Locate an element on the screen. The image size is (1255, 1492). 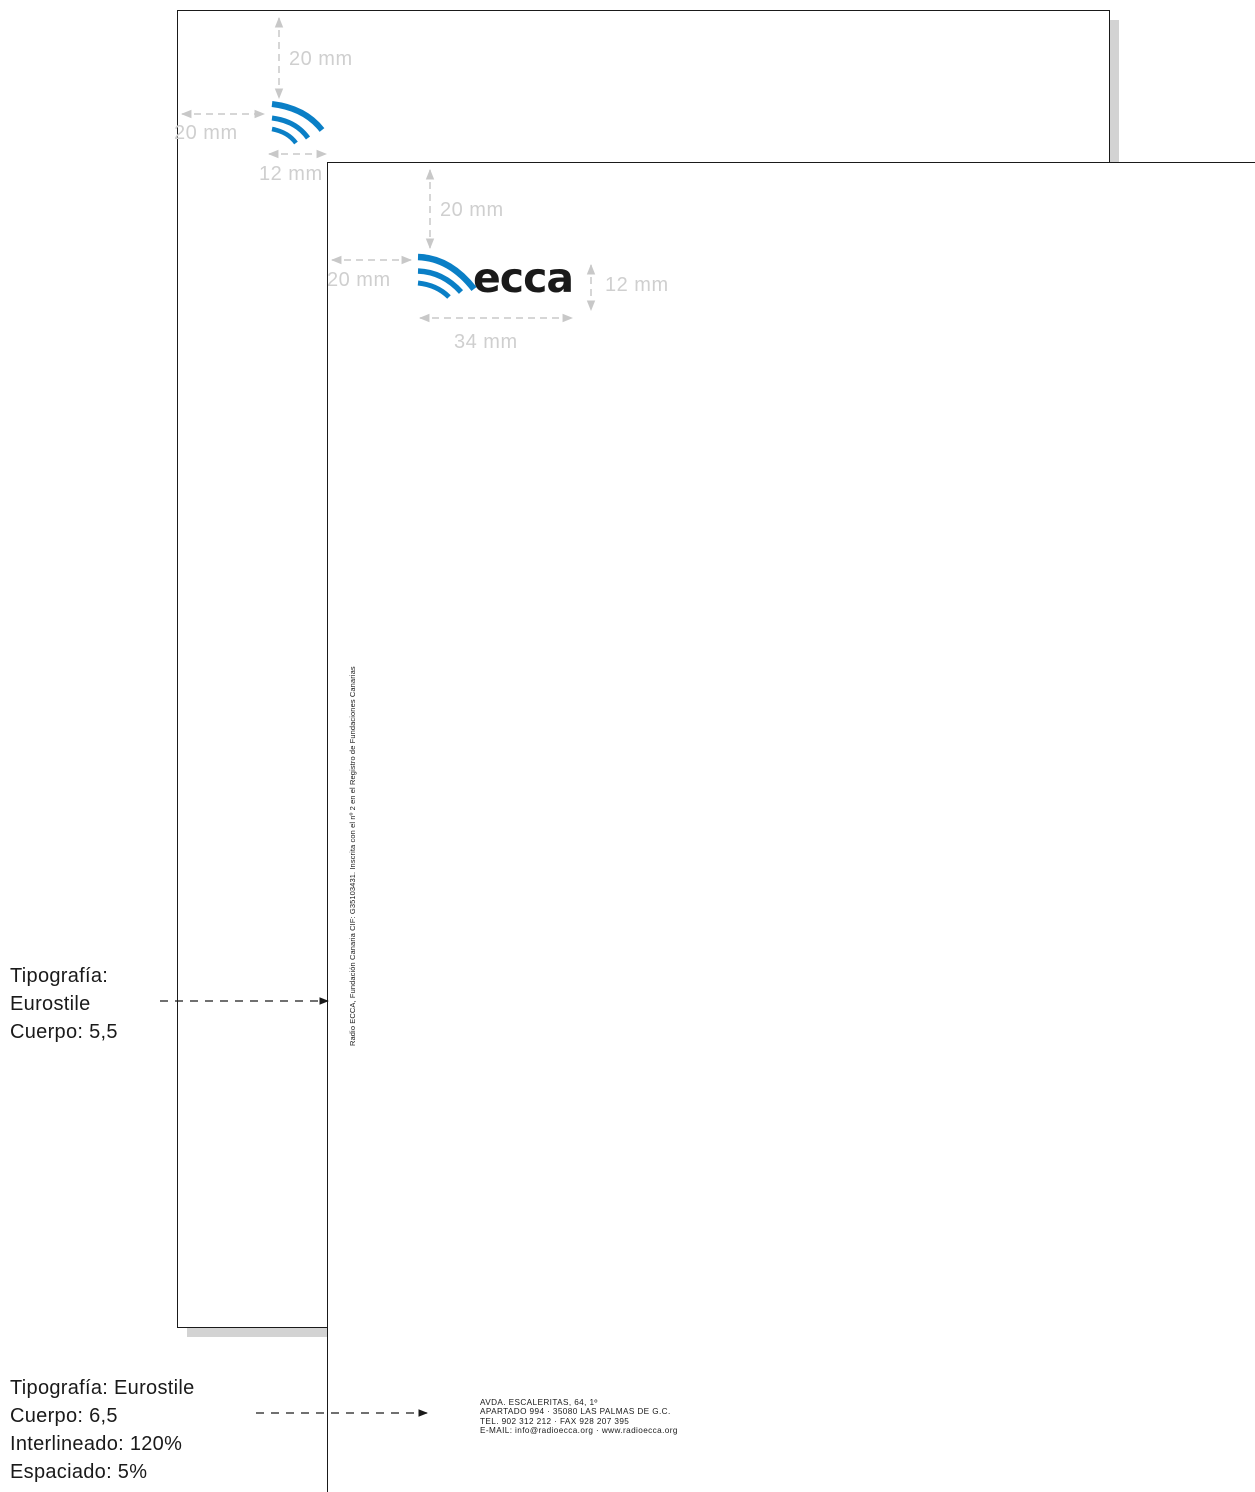
front-ecca-waves-icon is located at coordinates (447, 276).